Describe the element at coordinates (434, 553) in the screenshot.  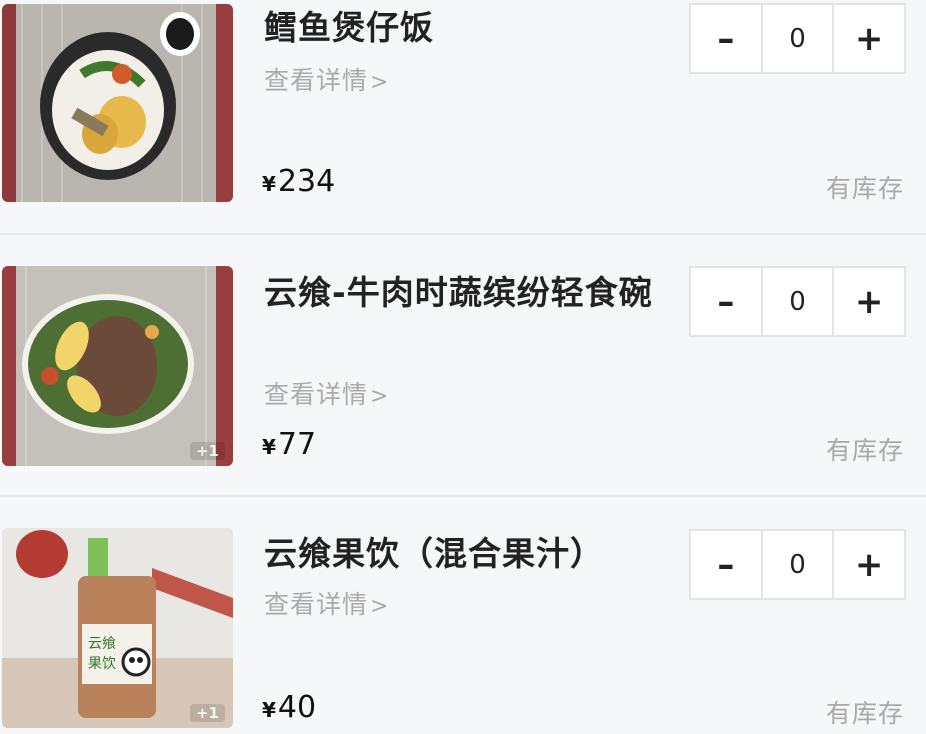
I see `product-name: 云飨果饮（混合果汁）` at that location.